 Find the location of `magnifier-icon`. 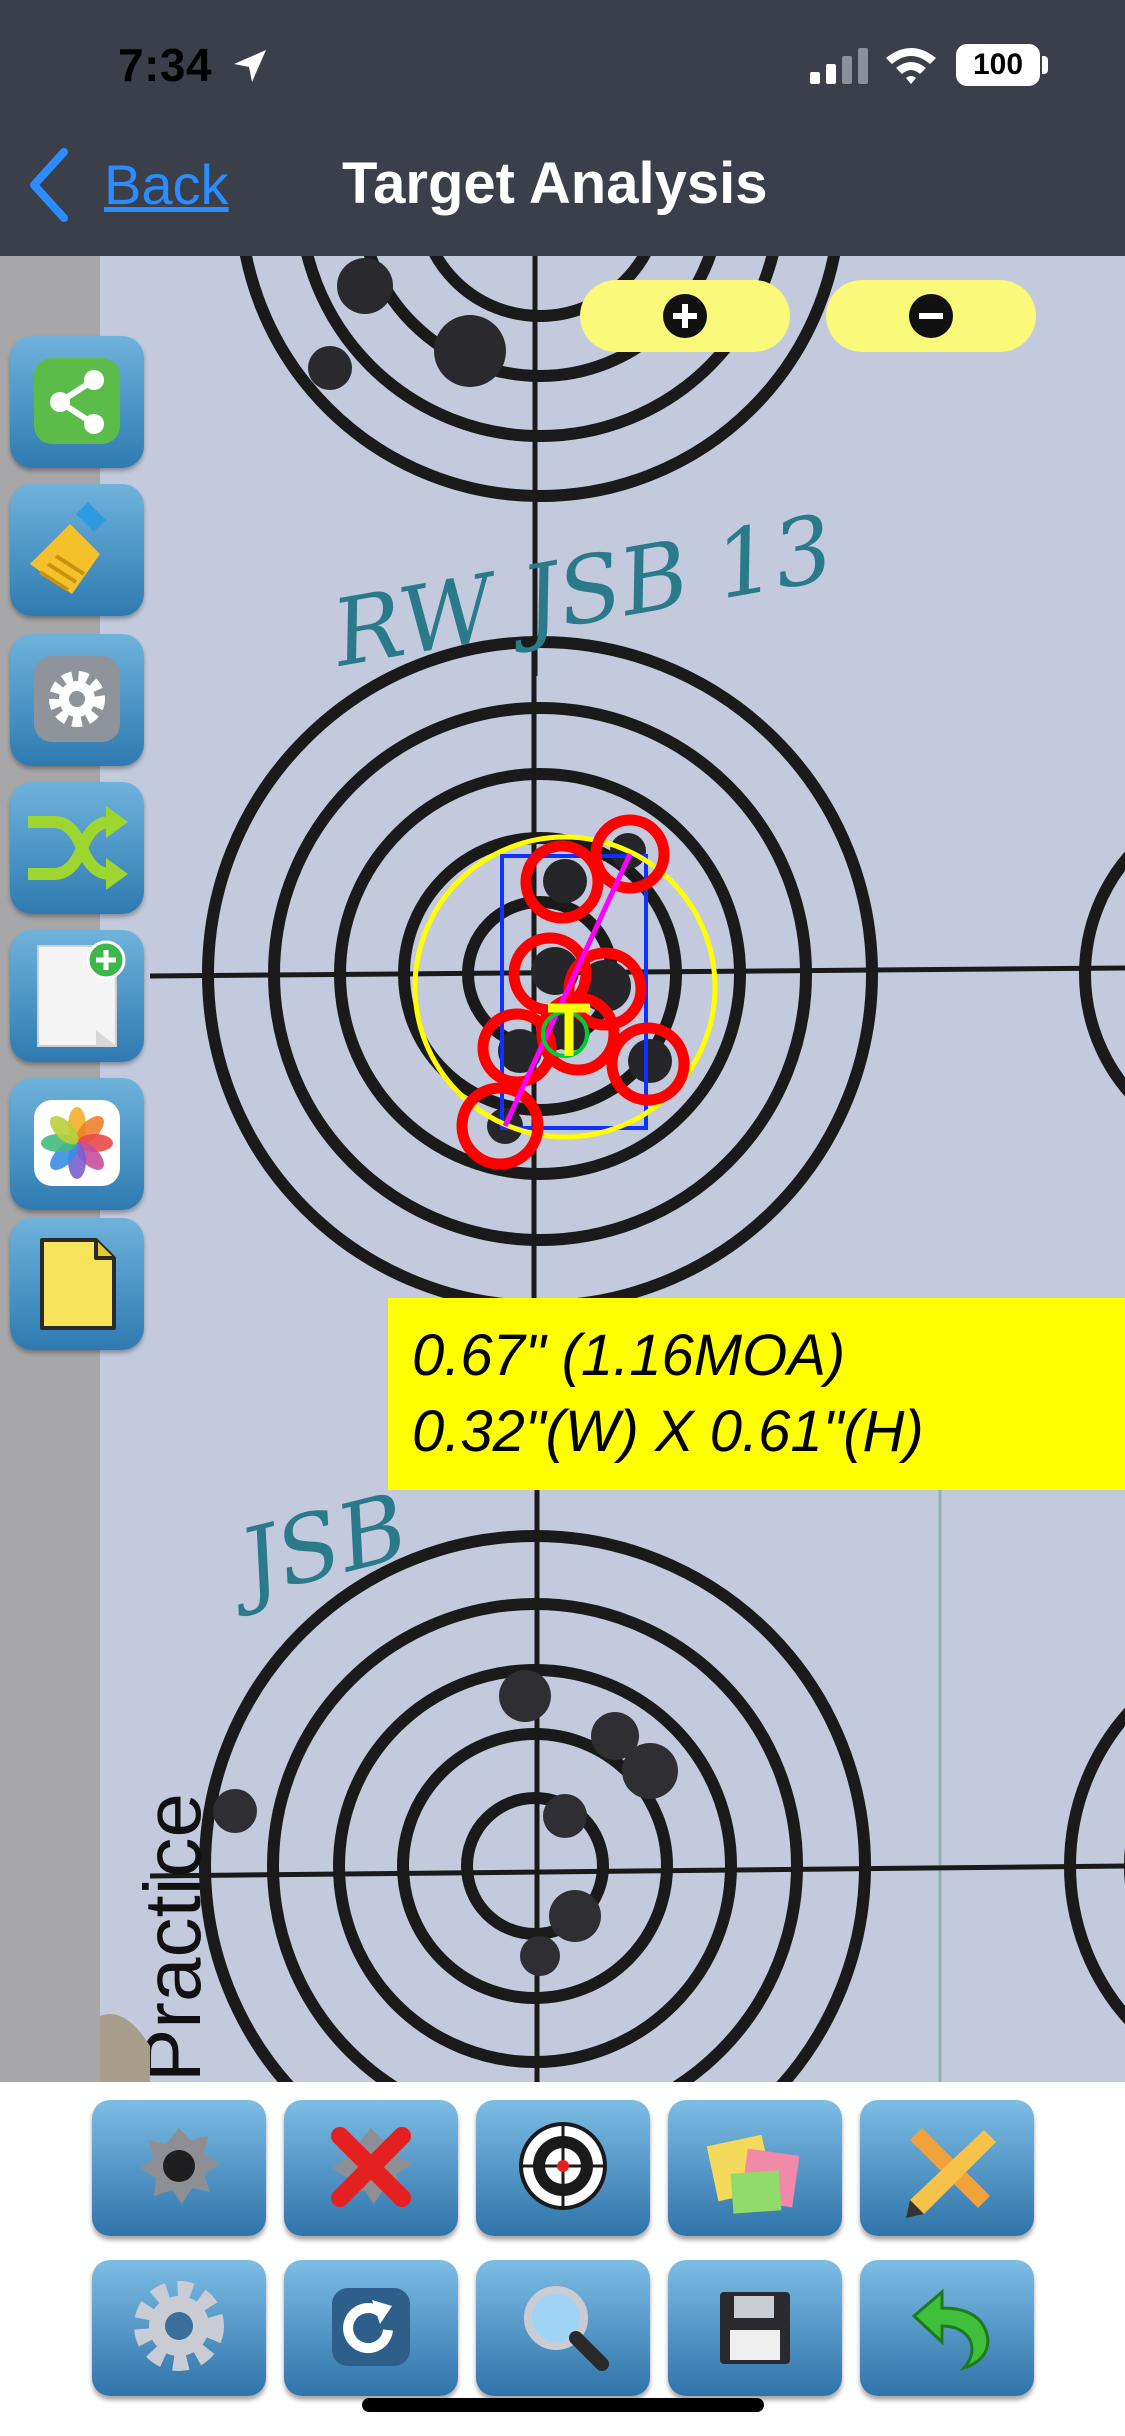

magnifier-icon is located at coordinates (566, 2328).